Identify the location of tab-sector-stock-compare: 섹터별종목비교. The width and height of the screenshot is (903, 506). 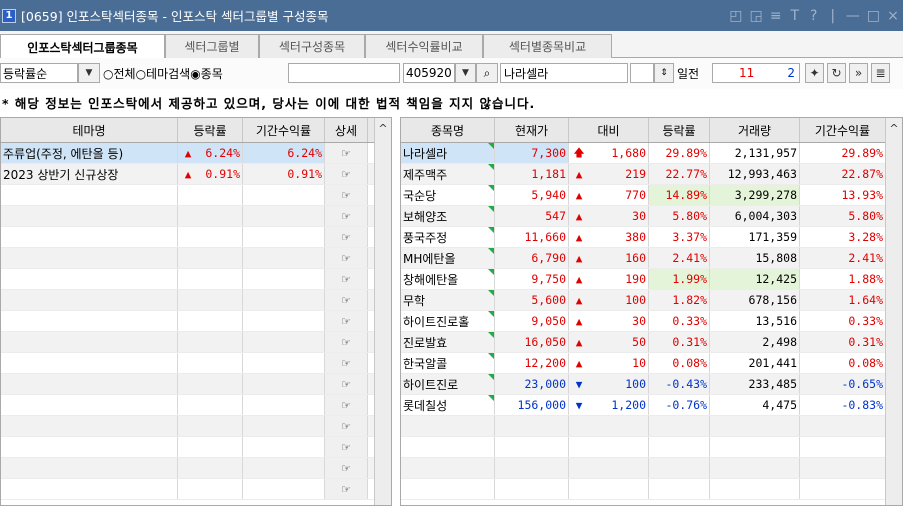
(547, 46).